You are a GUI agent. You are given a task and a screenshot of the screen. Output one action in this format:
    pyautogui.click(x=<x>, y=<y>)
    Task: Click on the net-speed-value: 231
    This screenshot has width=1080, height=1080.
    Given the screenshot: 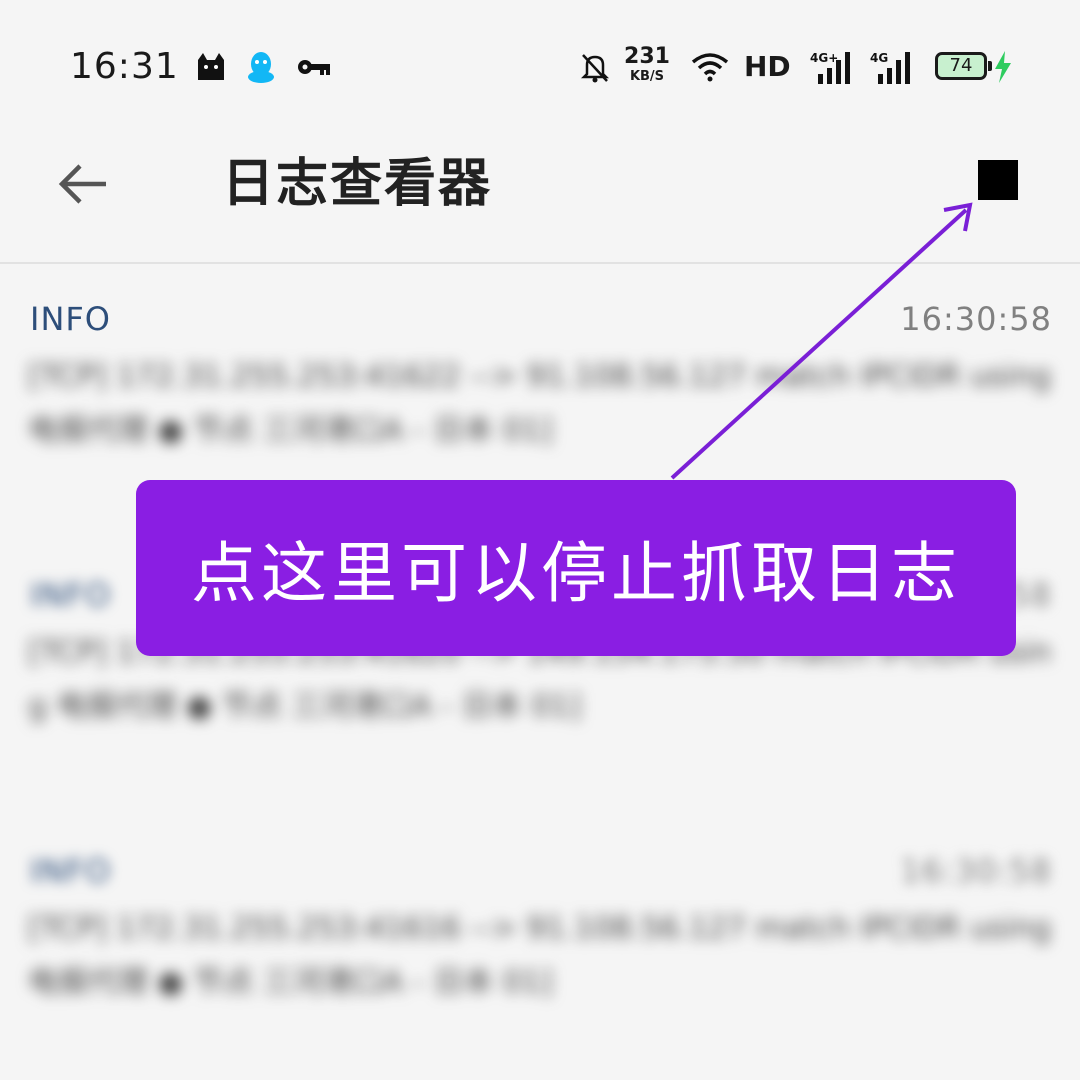 What is the action you would take?
    pyautogui.click(x=647, y=56)
    